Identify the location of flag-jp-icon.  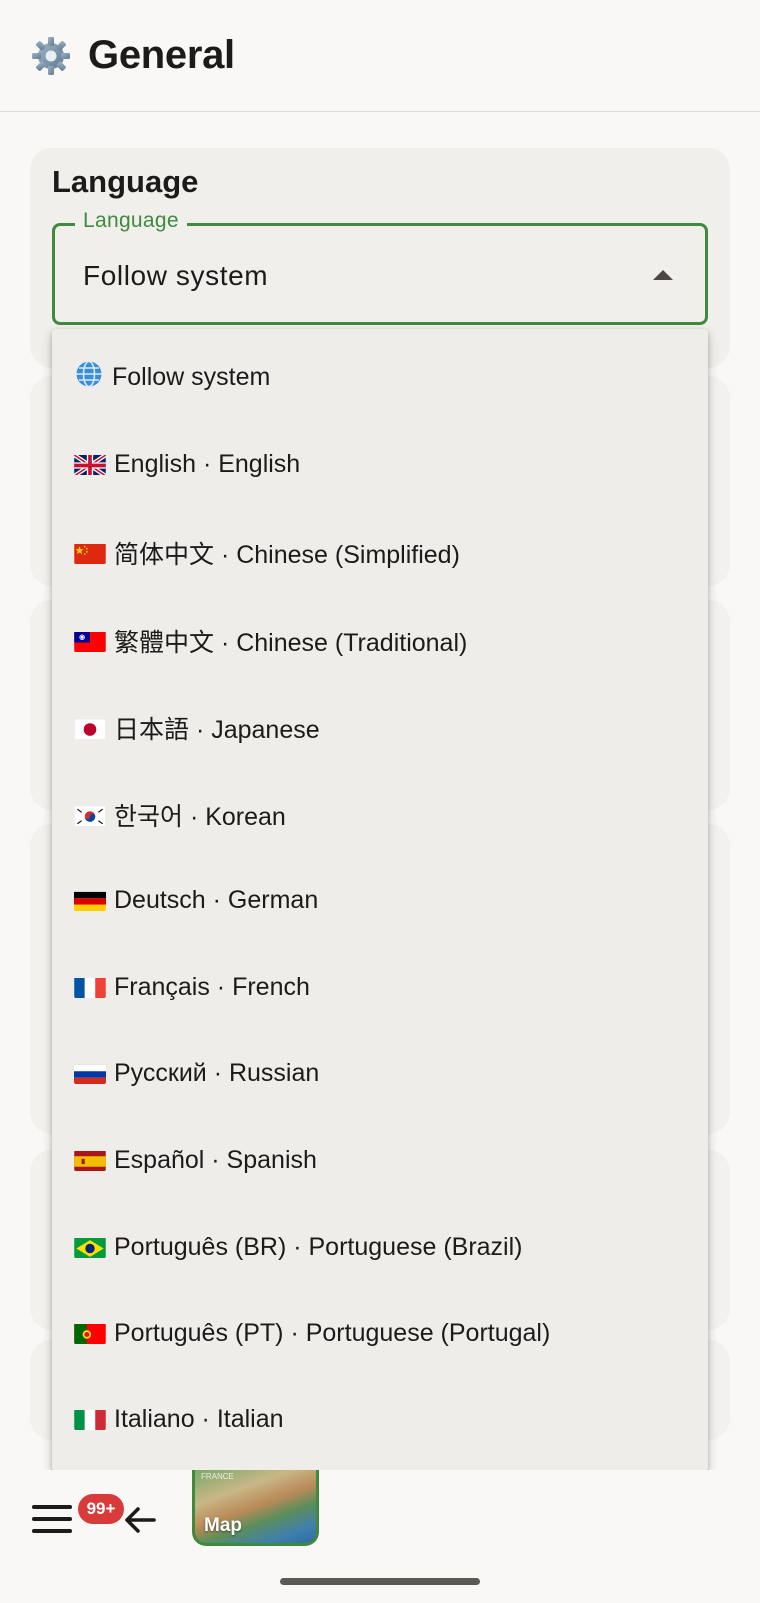
(90, 728).